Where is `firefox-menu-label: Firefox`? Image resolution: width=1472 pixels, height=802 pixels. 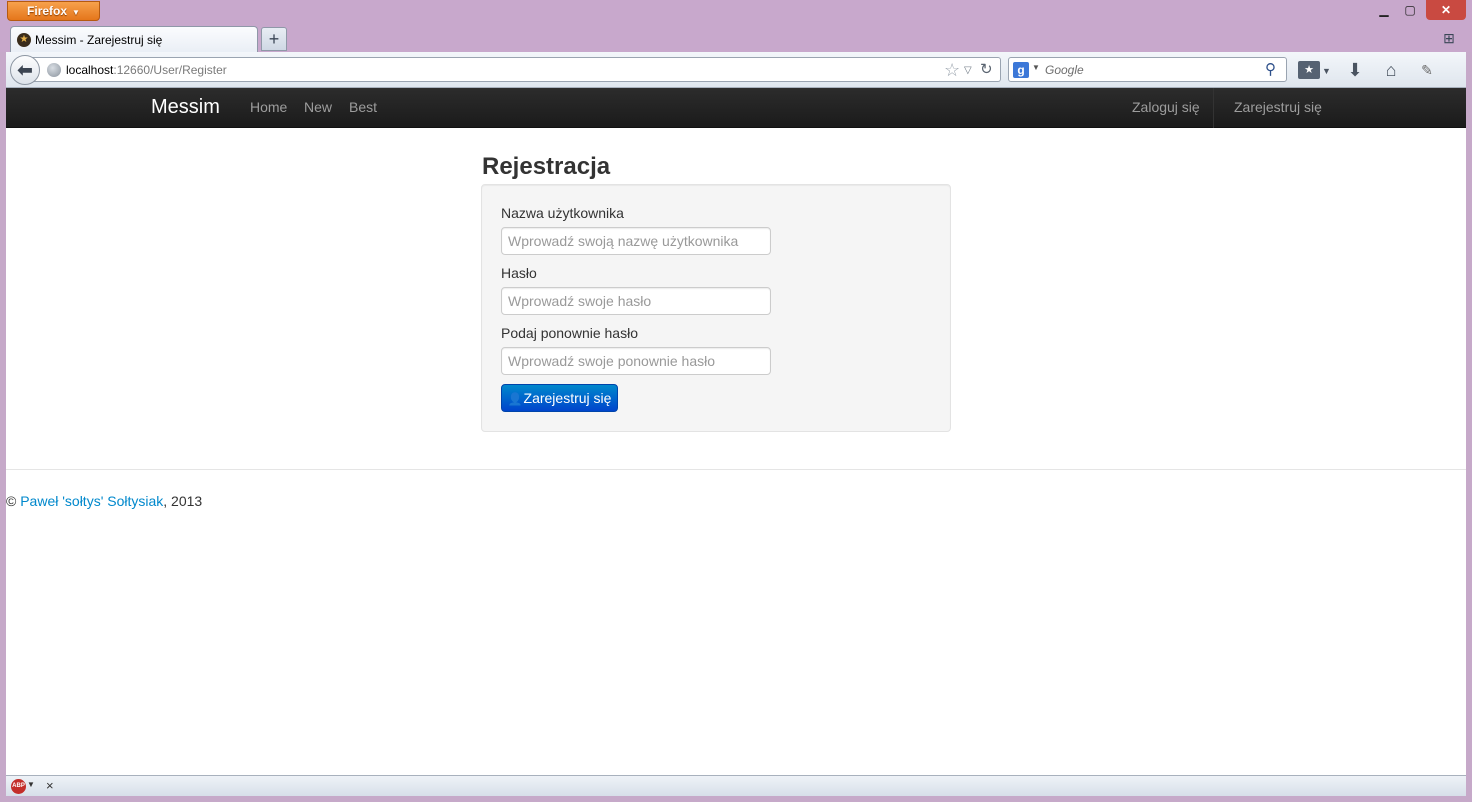
firefox-menu-label: Firefox is located at coordinates (47, 11).